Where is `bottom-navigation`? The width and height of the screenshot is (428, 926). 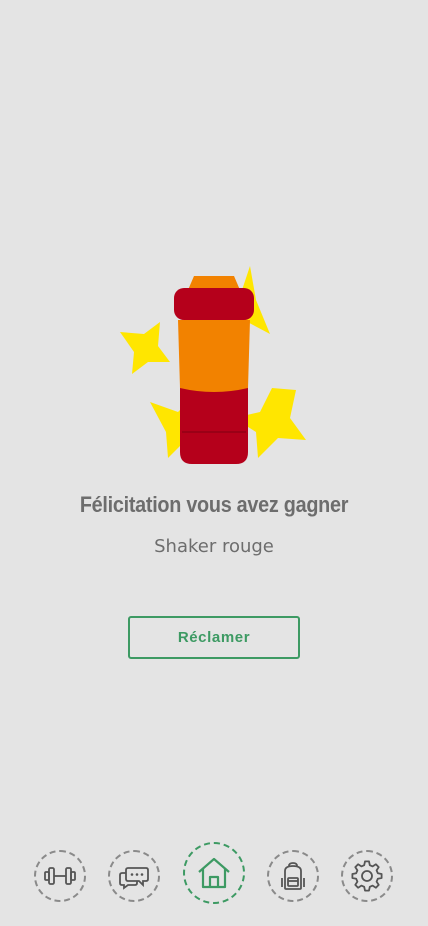 bottom-navigation is located at coordinates (214, 876).